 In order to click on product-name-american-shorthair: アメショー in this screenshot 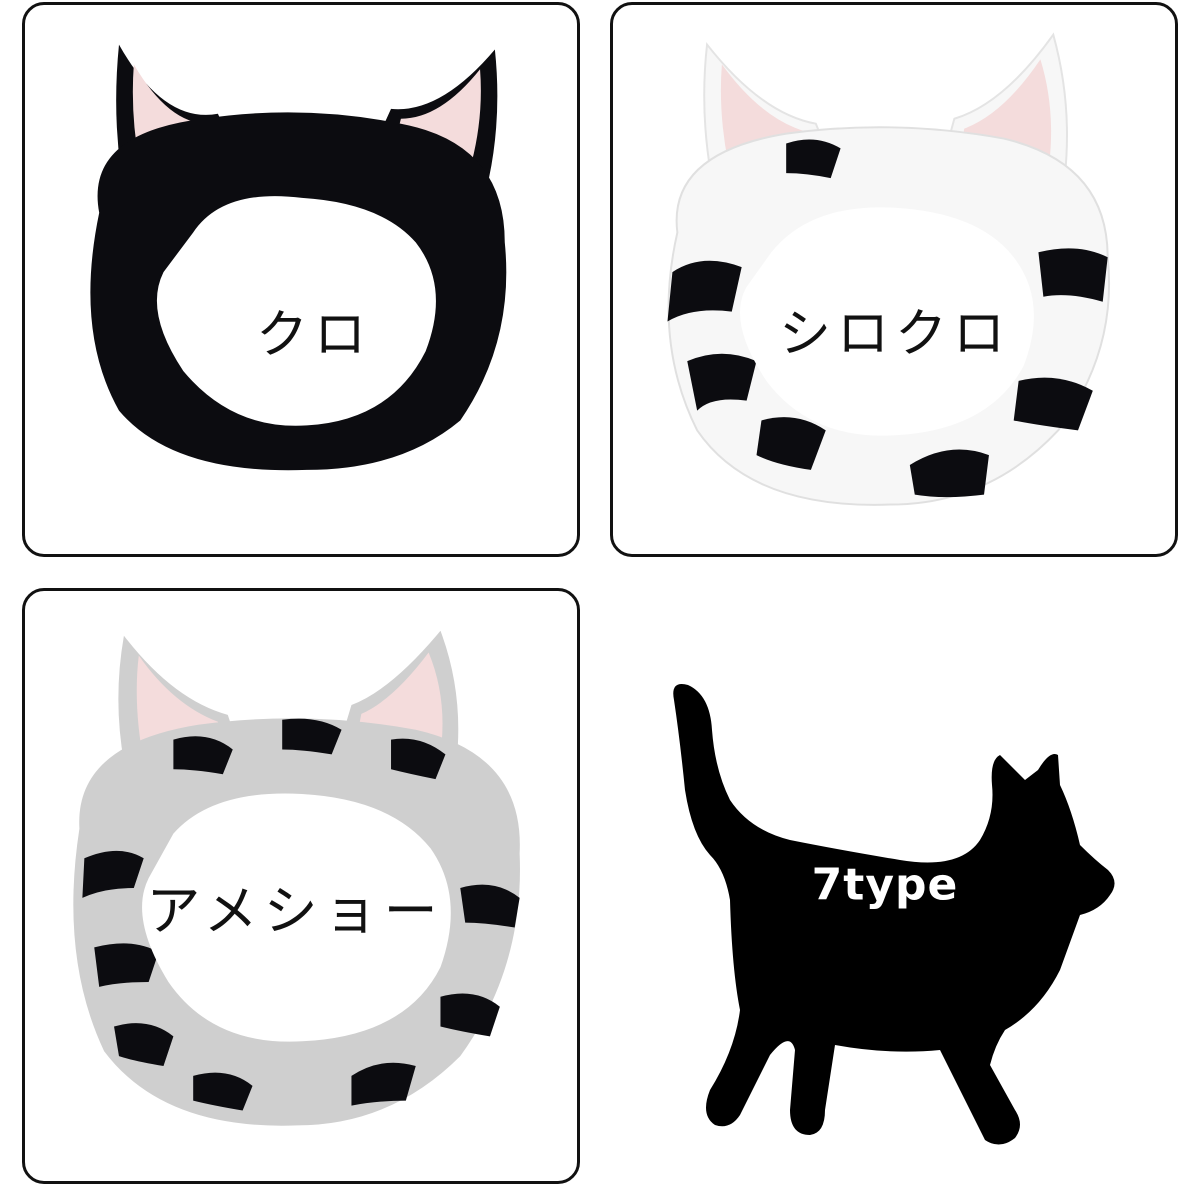, I will do `click(295, 911)`.